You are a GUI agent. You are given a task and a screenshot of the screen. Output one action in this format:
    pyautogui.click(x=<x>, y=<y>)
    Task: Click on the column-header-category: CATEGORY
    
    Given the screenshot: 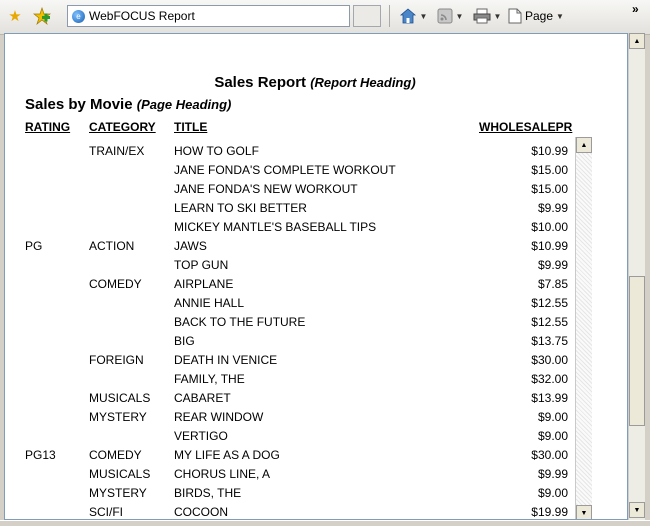 What is the action you would take?
    pyautogui.click(x=122, y=127)
    